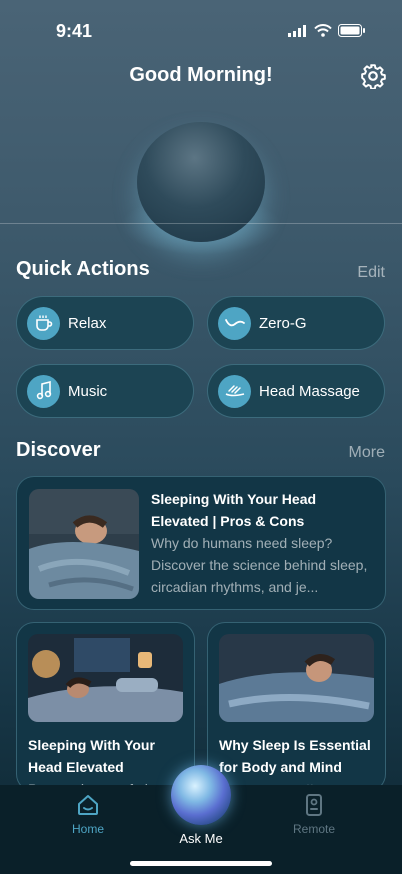 This screenshot has width=402, height=874. I want to click on tab-home: Home, so click(88, 814).